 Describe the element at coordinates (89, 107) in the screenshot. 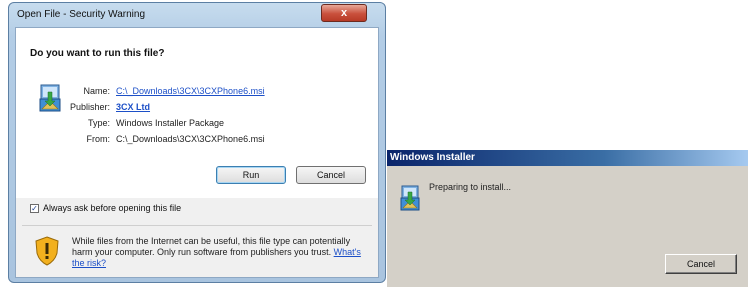

I see `publisher-label: Publisher:` at that location.